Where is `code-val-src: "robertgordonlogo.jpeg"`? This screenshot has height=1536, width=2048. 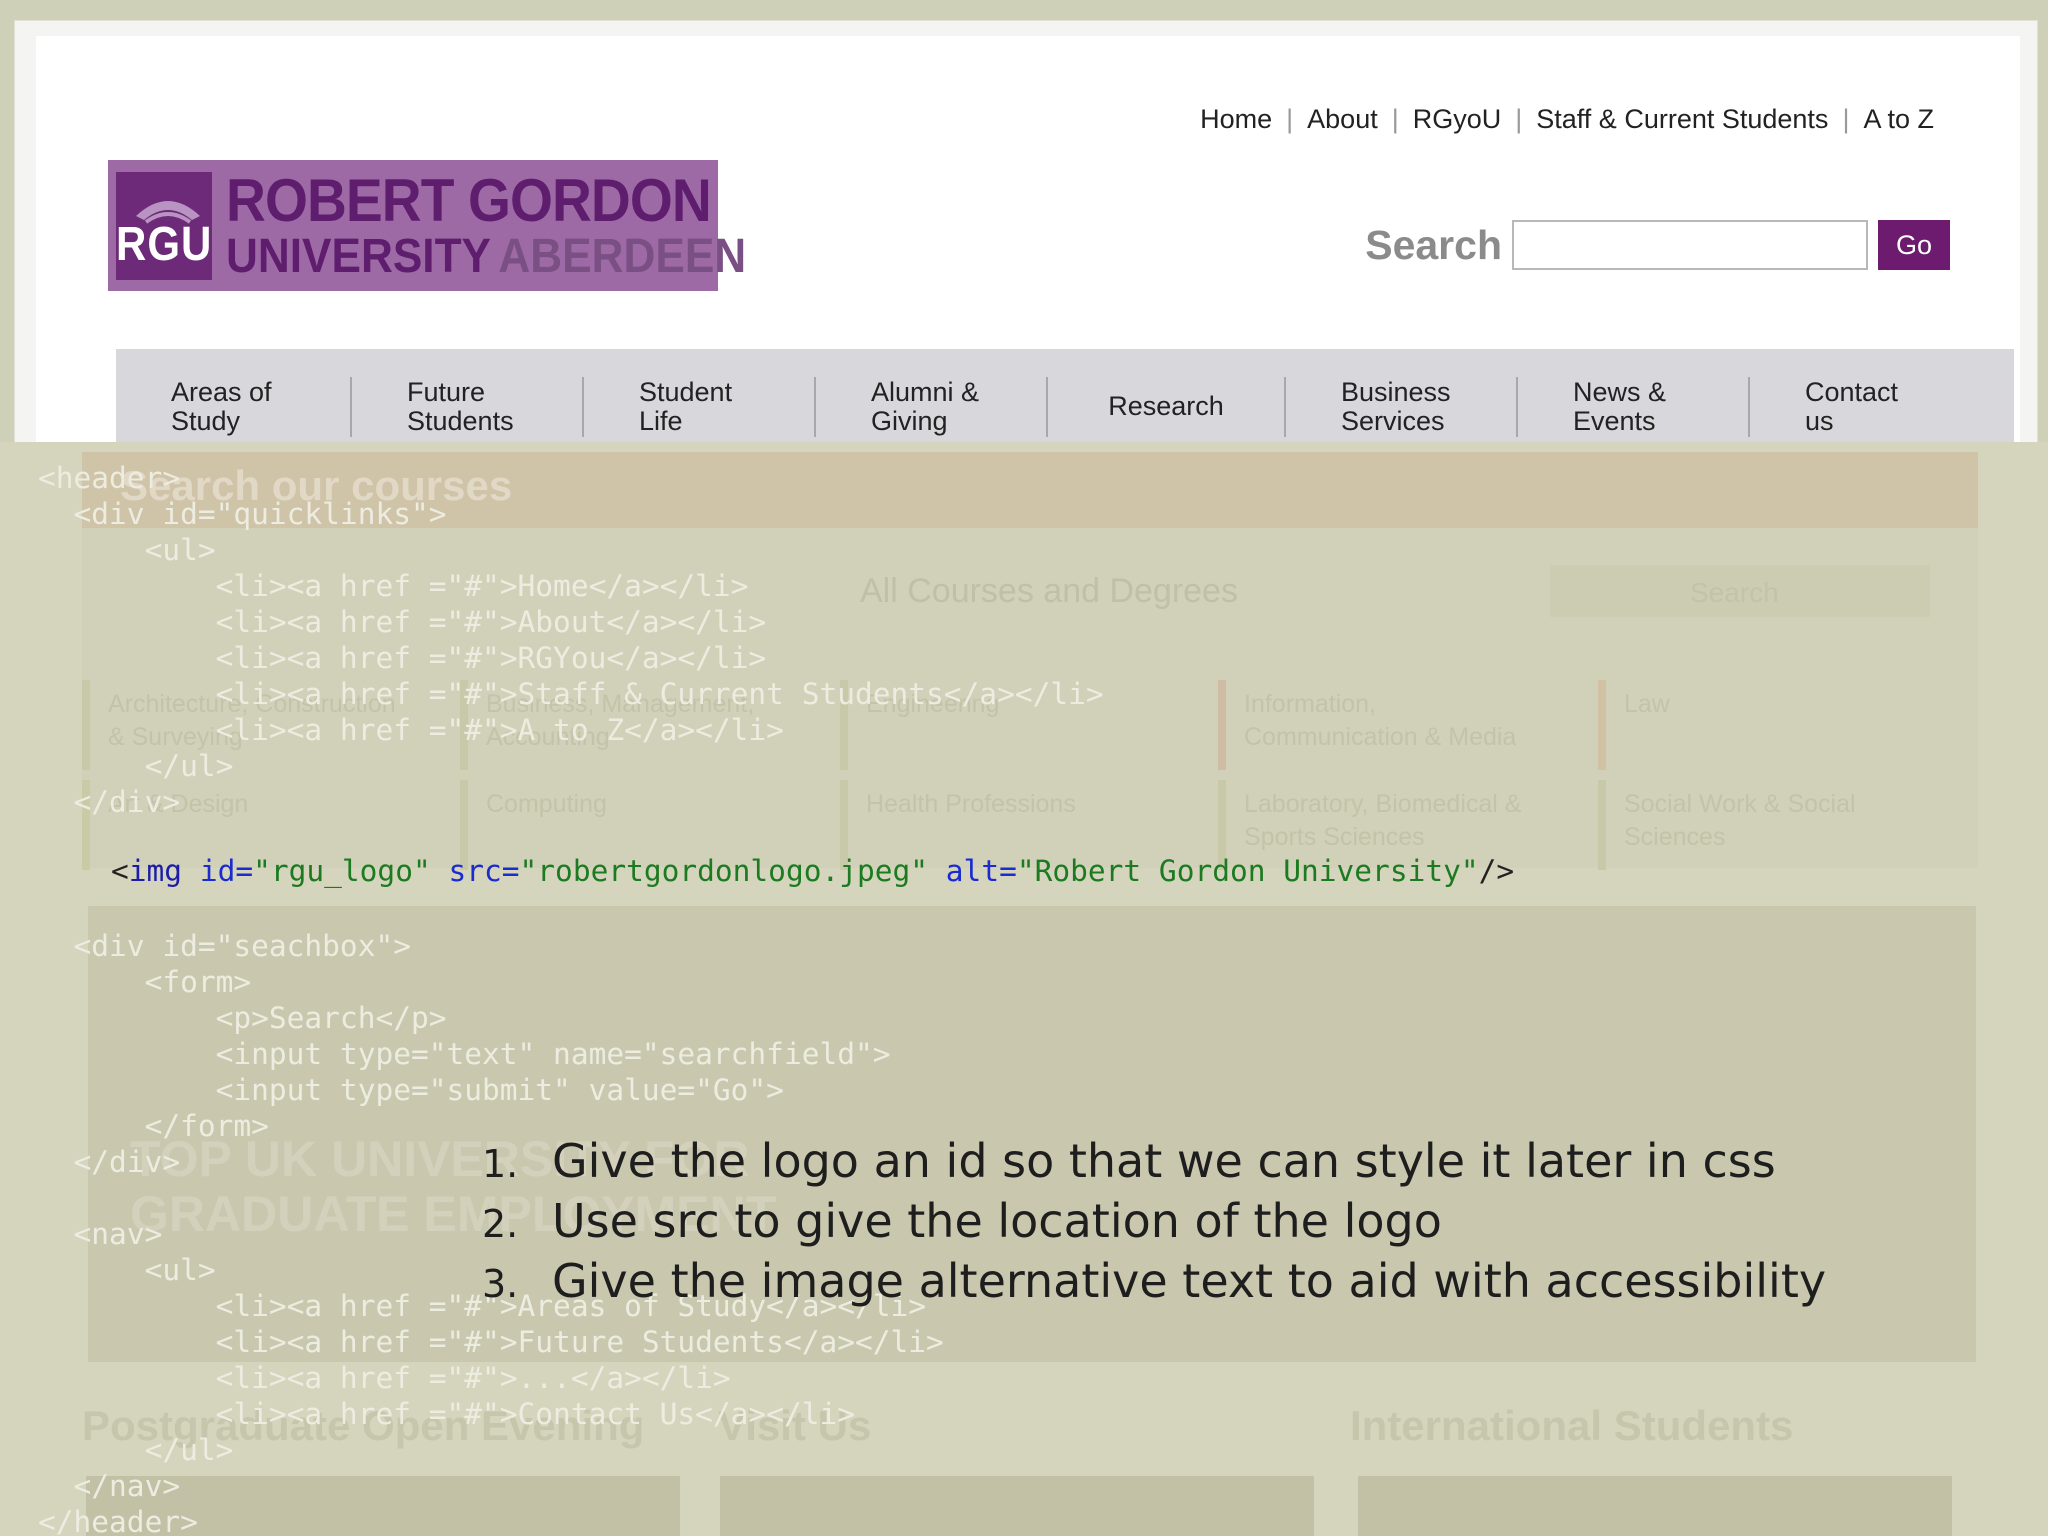 code-val-src: "robertgordonlogo.jpeg" is located at coordinates (724, 871).